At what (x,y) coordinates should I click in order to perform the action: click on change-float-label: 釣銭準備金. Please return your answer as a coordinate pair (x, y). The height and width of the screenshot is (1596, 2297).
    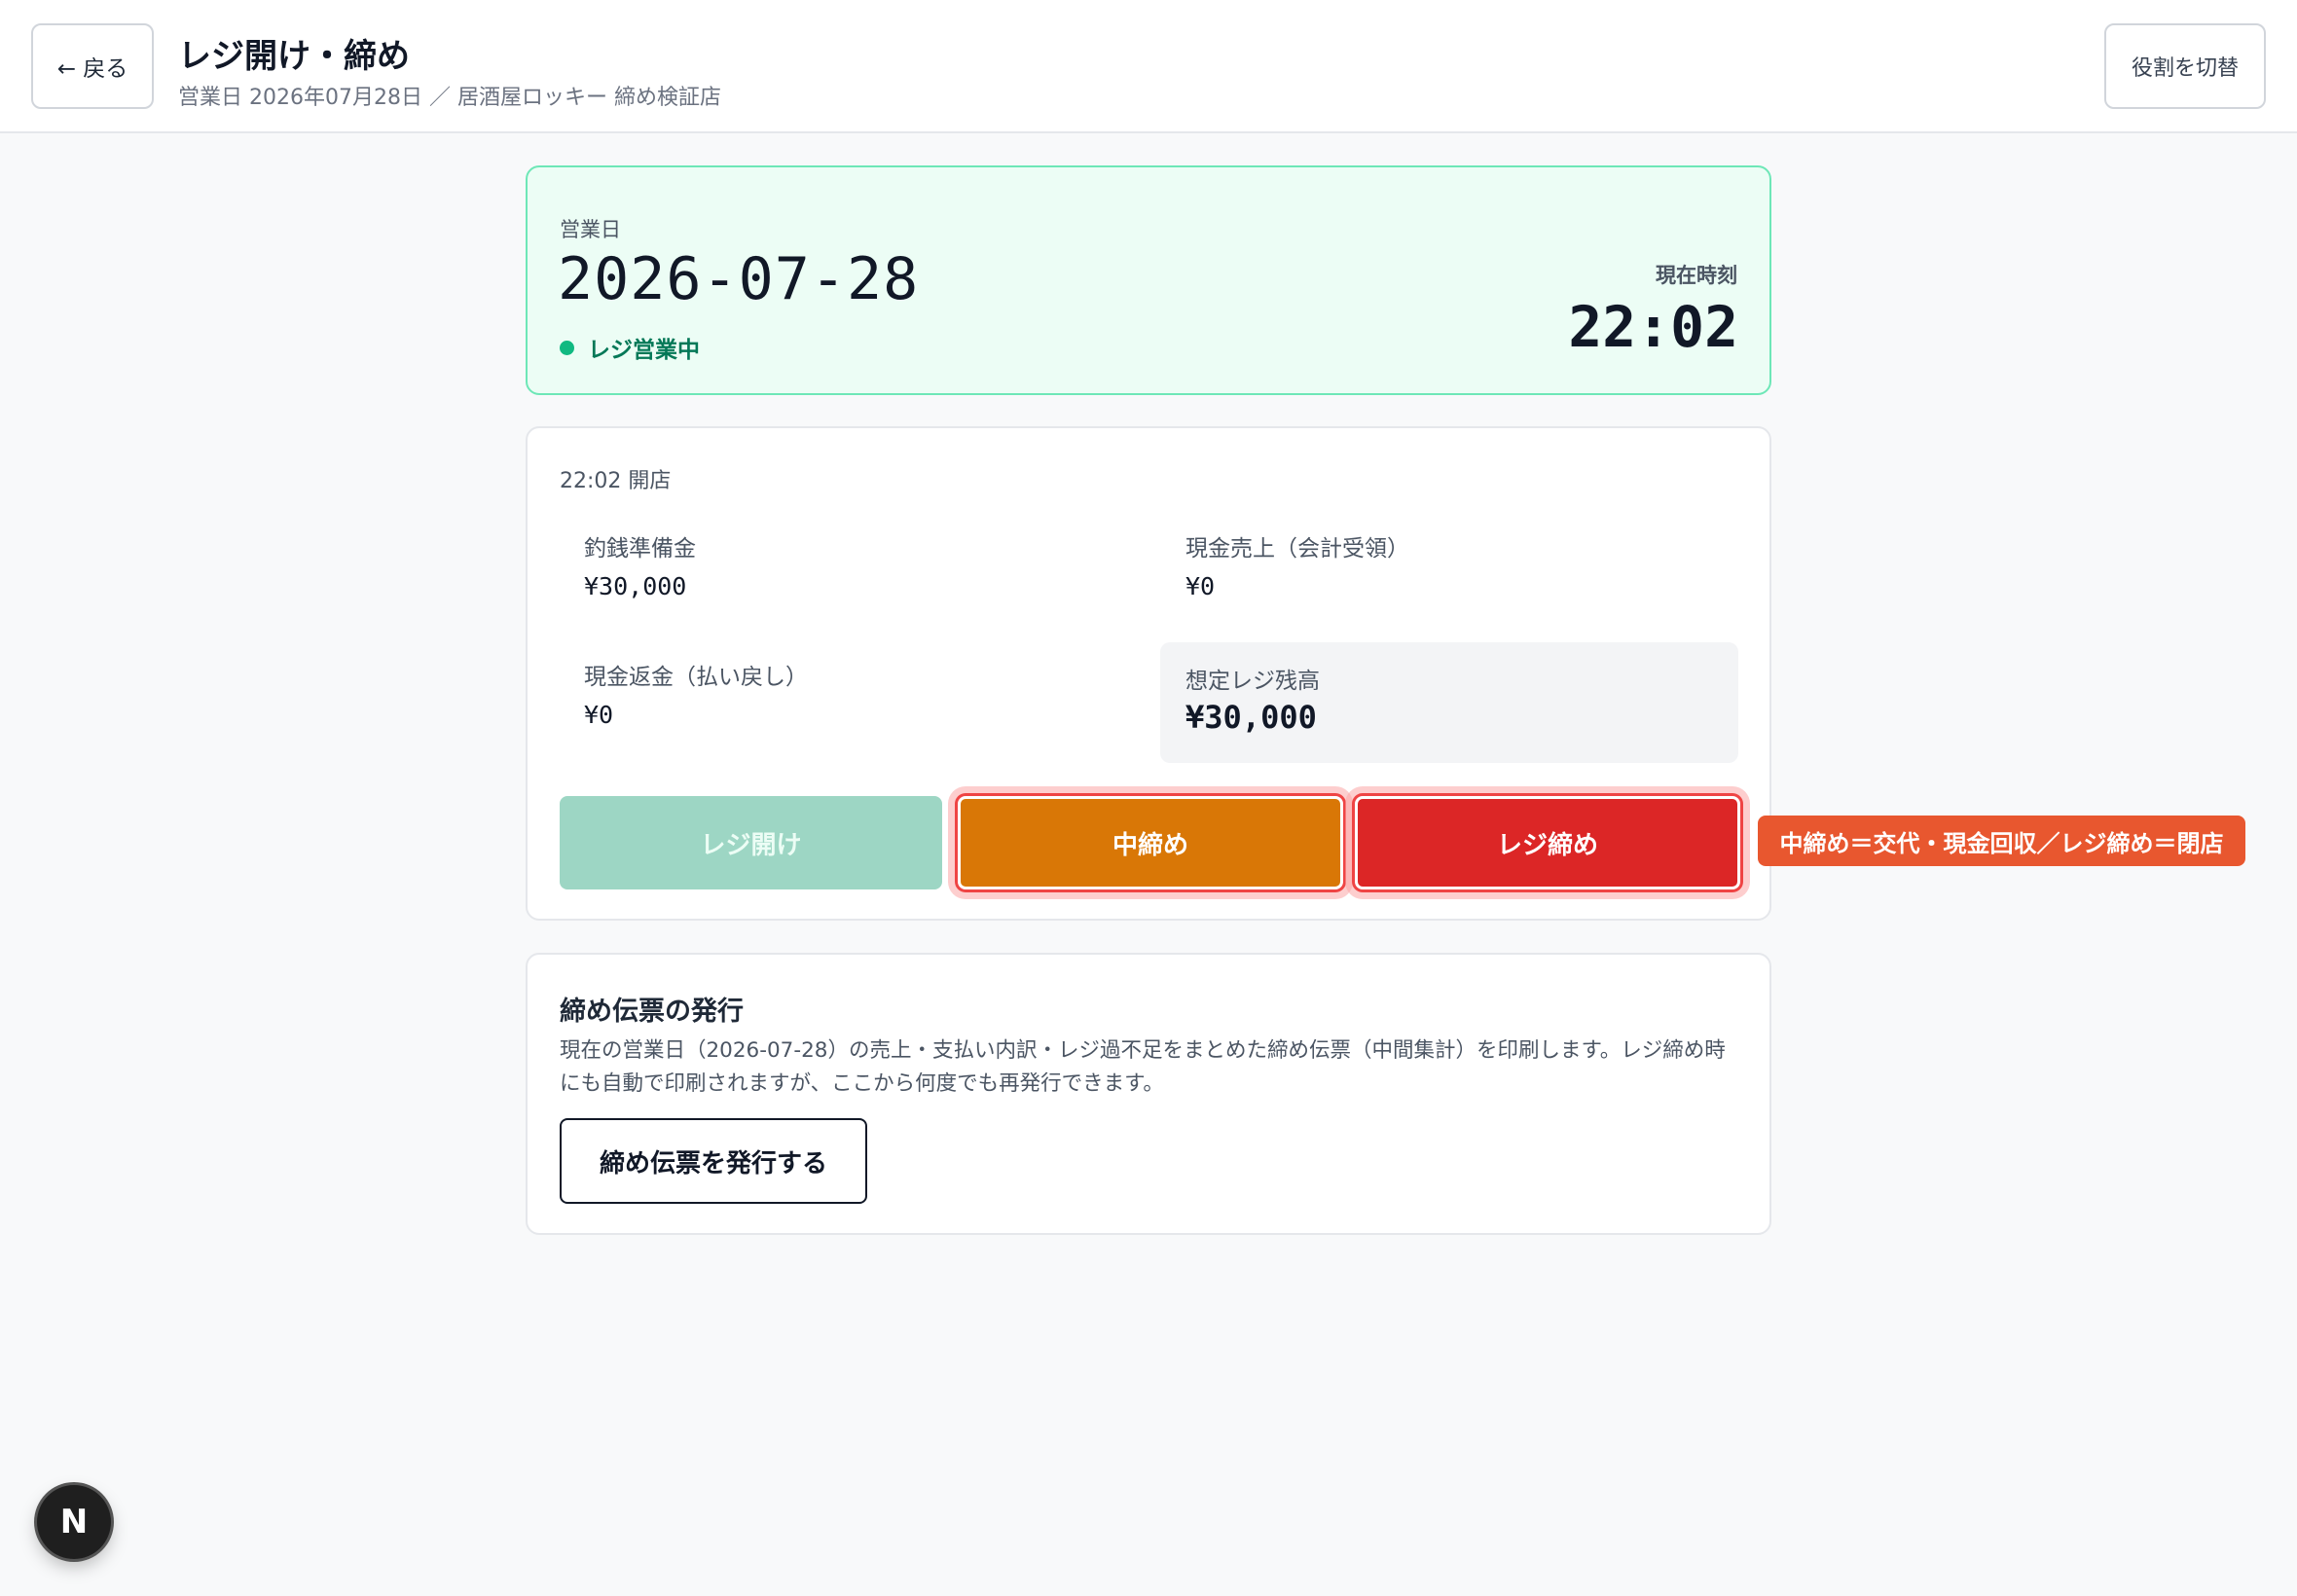
    Looking at the image, I should click on (640, 549).